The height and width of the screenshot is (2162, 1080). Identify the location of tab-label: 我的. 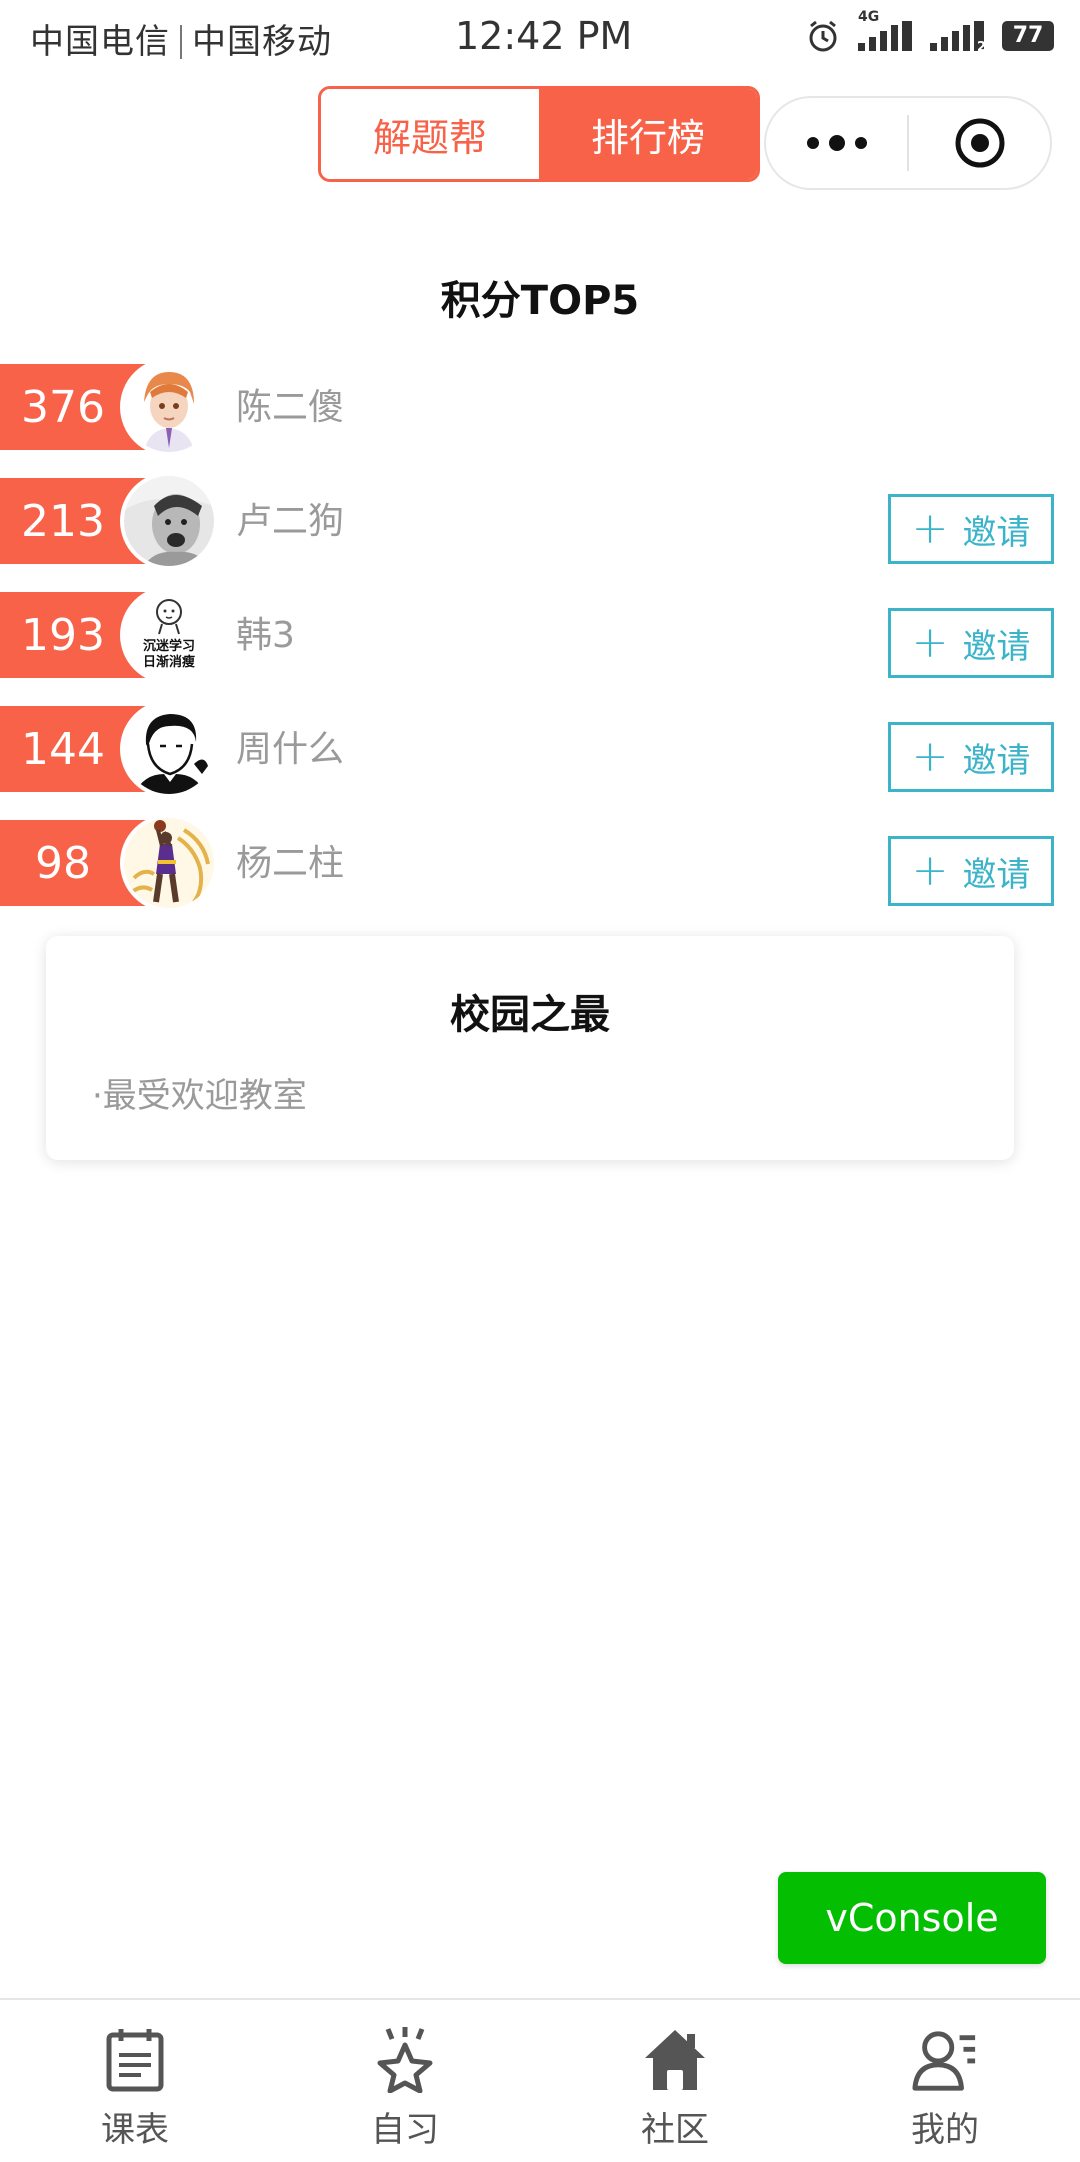
(945, 2130).